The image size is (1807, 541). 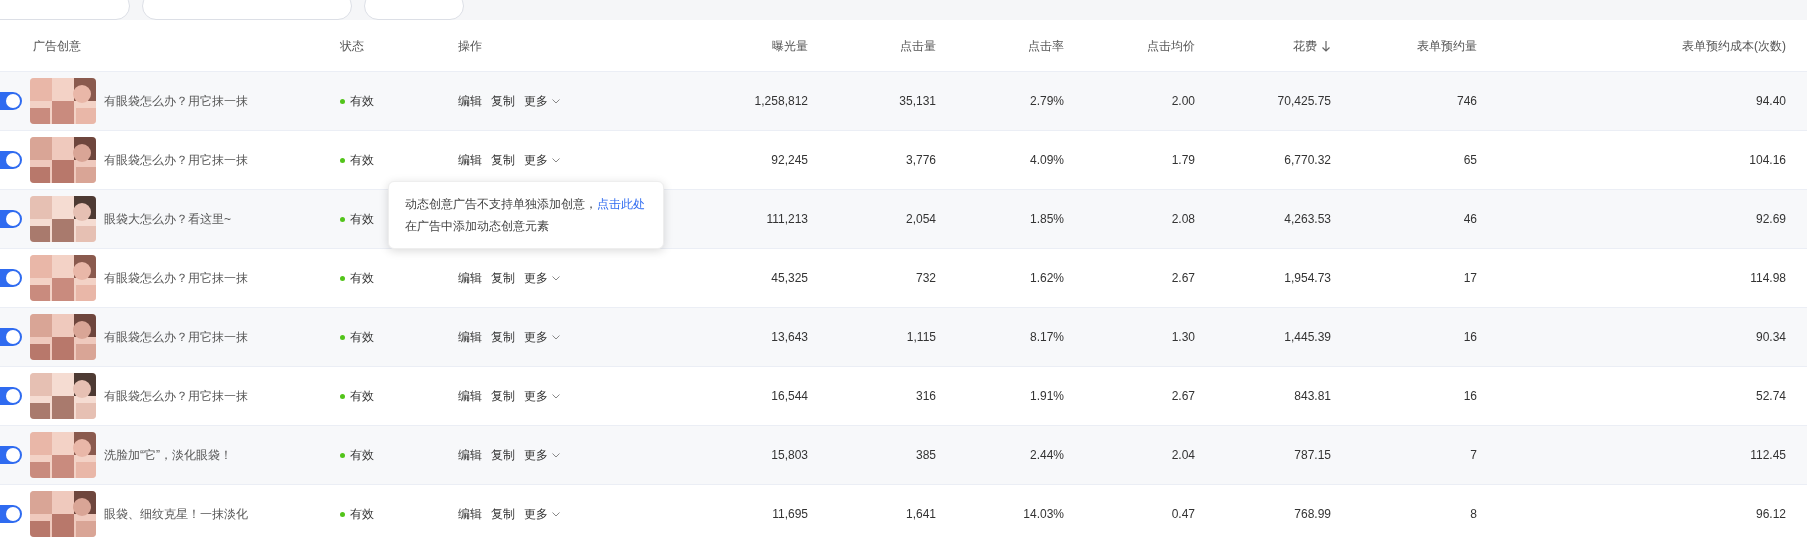 What do you see at coordinates (1183, 514) in the screenshot?
I see `table-cell: 0.47` at bounding box center [1183, 514].